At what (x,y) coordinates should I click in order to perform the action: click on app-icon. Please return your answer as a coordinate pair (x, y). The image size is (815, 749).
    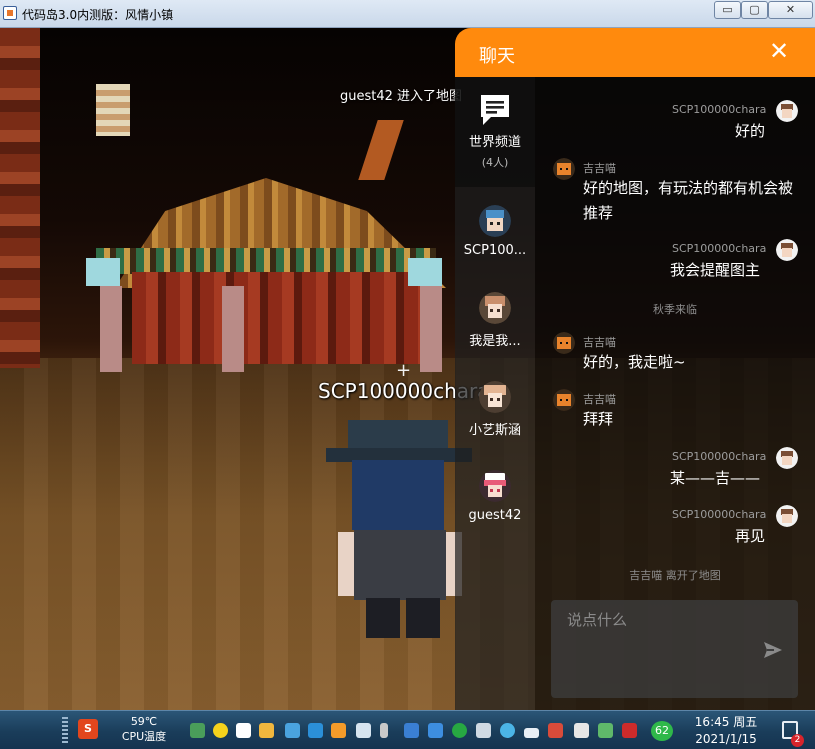
    Looking at the image, I should click on (10, 13).